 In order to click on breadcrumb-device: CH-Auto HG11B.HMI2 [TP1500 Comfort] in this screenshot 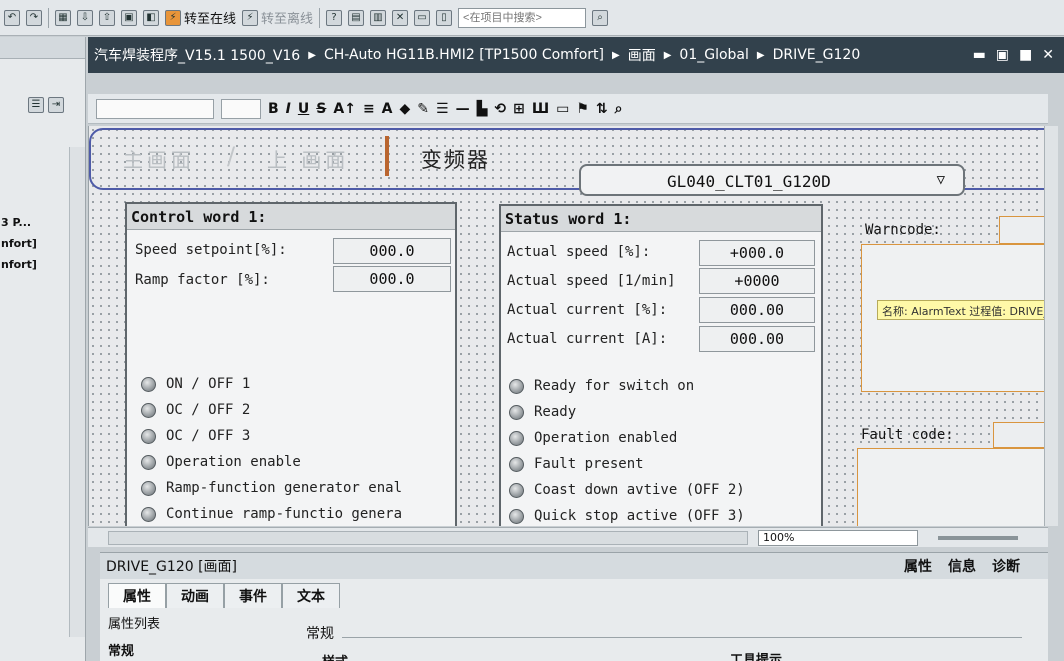, I will do `click(464, 55)`.